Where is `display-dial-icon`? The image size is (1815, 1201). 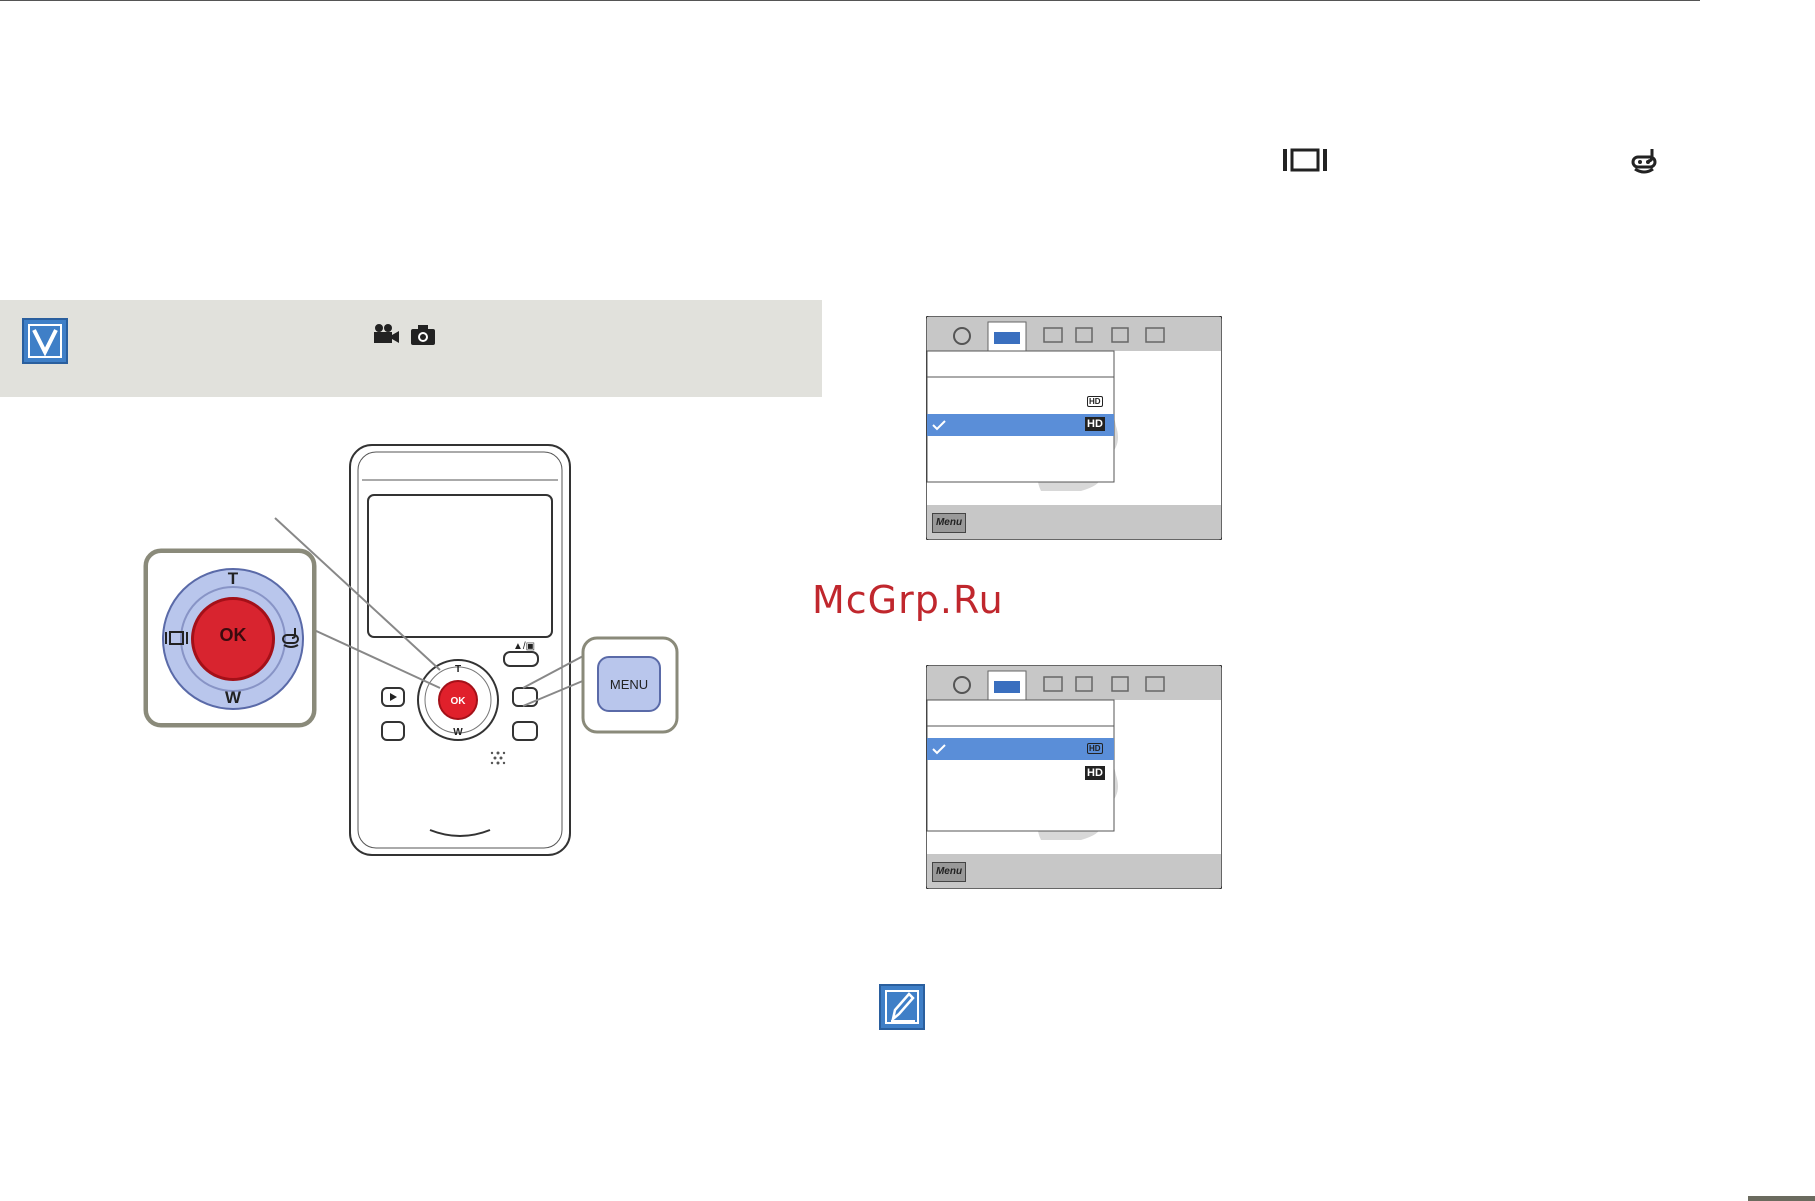 display-dial-icon is located at coordinates (177, 638).